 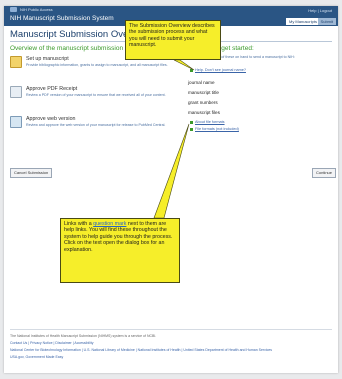 I want to click on callout-arrows, so click(x=174, y=139).